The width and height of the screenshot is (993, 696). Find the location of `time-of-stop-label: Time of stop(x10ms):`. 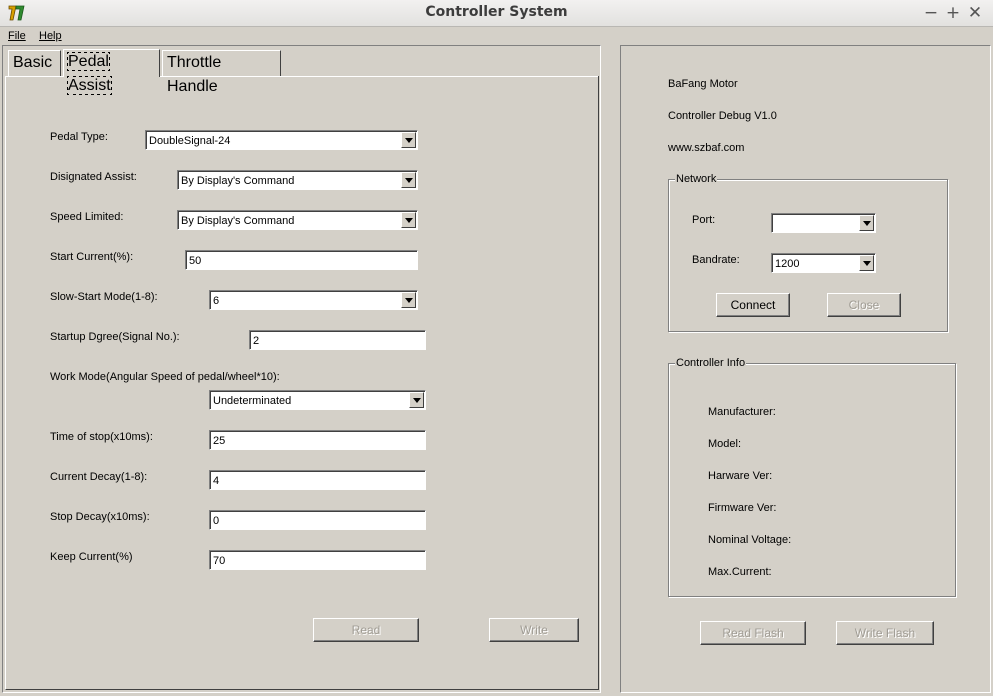

time-of-stop-label: Time of stop(x10ms): is located at coordinates (101, 437).